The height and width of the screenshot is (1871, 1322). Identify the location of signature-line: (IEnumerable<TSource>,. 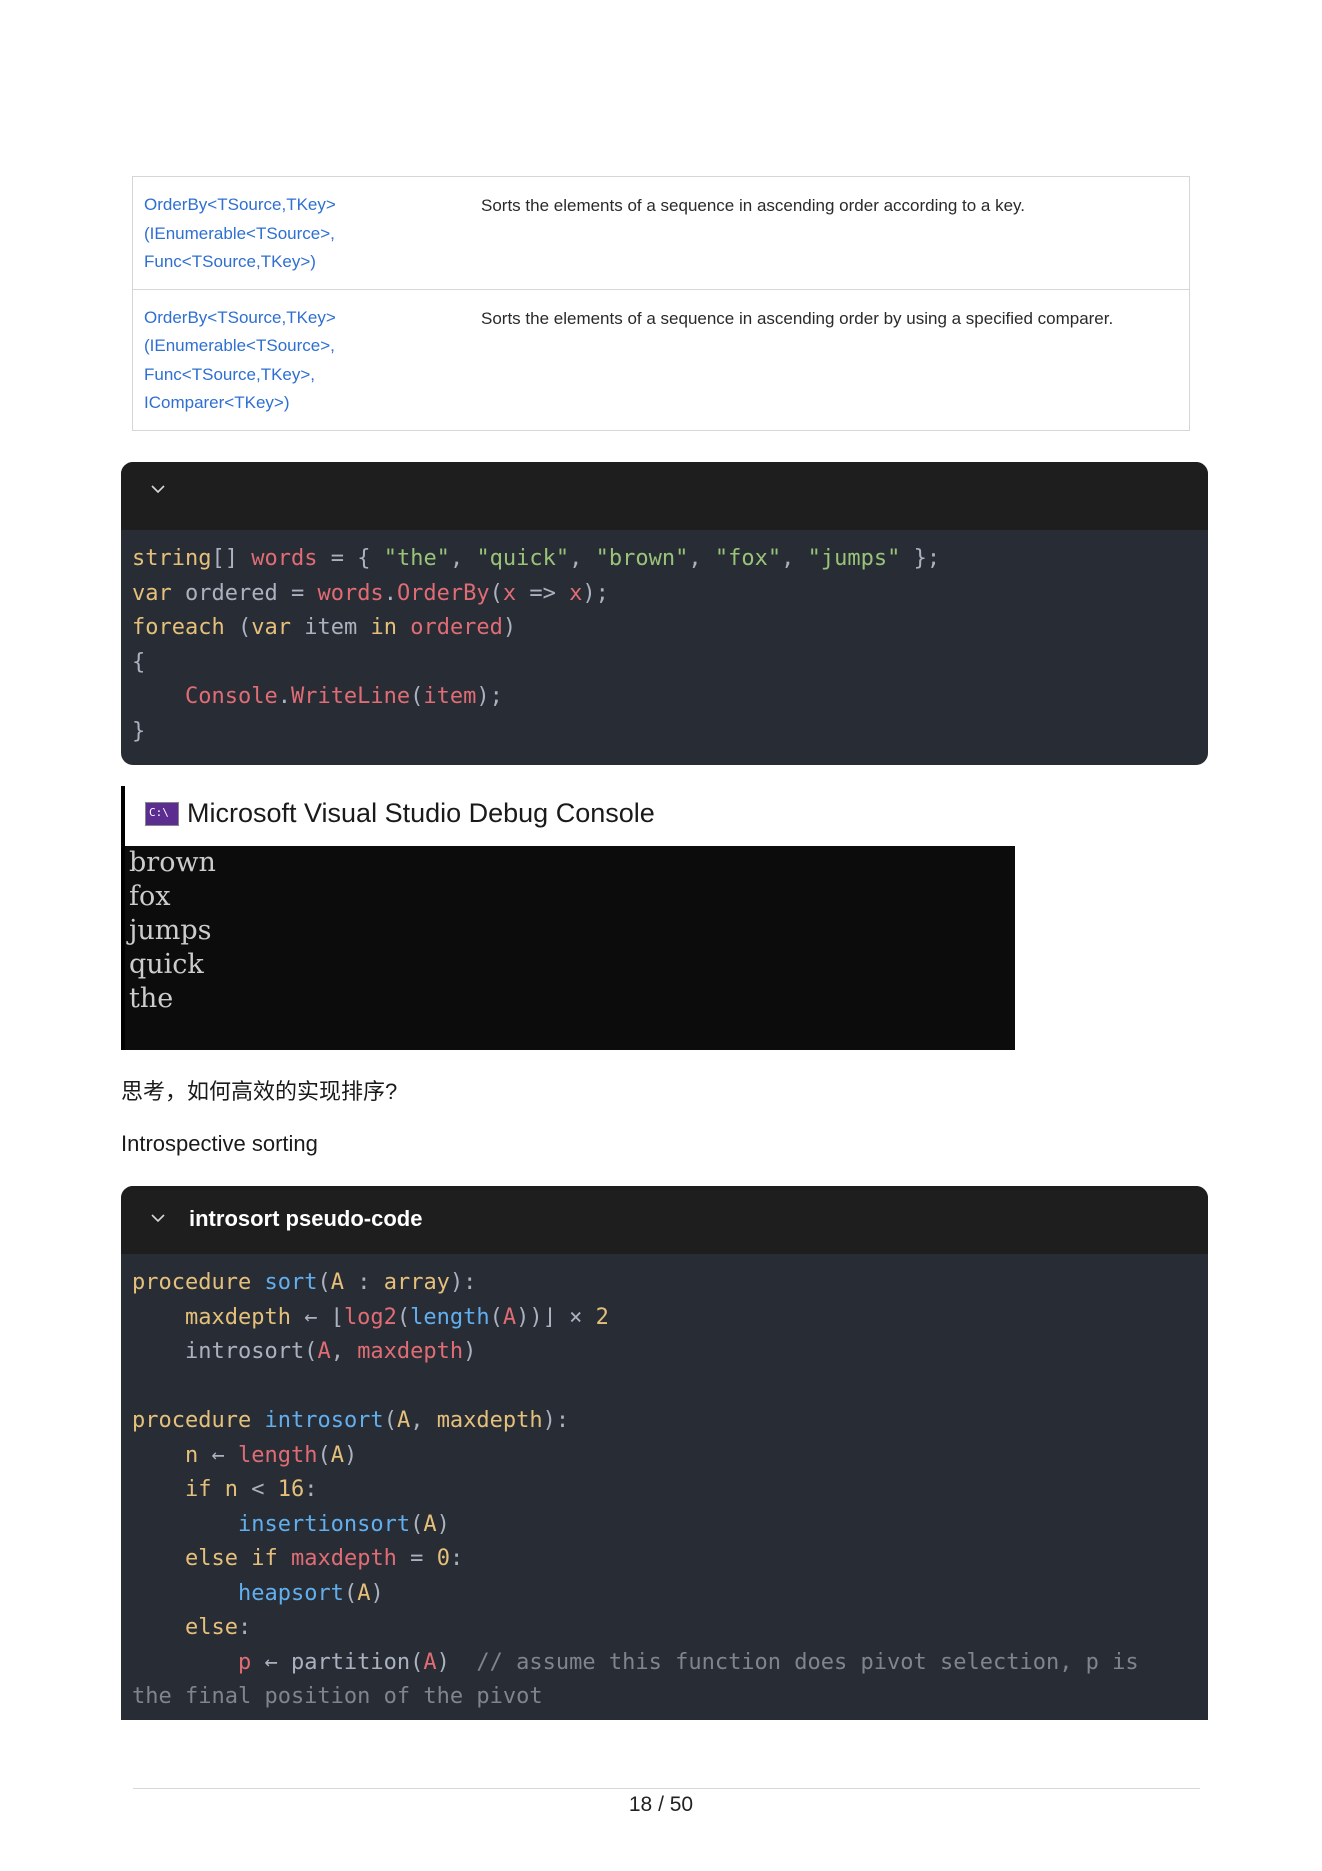
(239, 233).